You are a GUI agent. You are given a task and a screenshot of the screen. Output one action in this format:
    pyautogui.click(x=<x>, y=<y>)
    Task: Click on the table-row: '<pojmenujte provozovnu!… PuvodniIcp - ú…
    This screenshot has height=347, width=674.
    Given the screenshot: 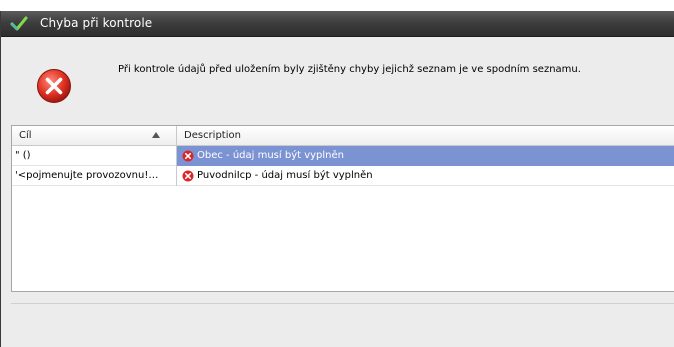 What is the action you would take?
    pyautogui.click(x=343, y=176)
    